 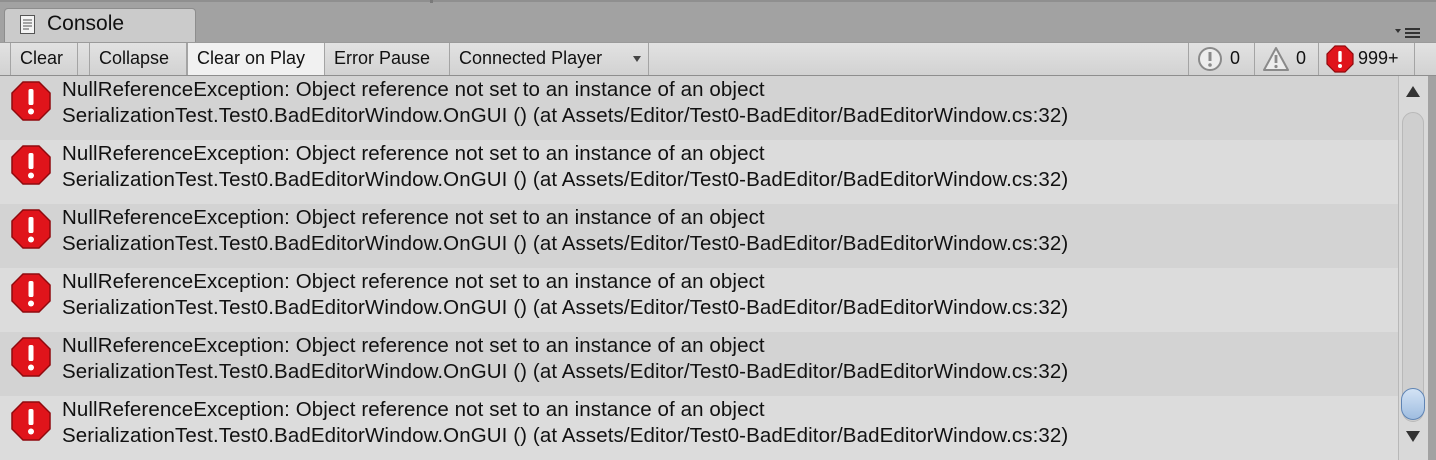 I want to click on scroll-down-arrow-icon, so click(x=1413, y=436).